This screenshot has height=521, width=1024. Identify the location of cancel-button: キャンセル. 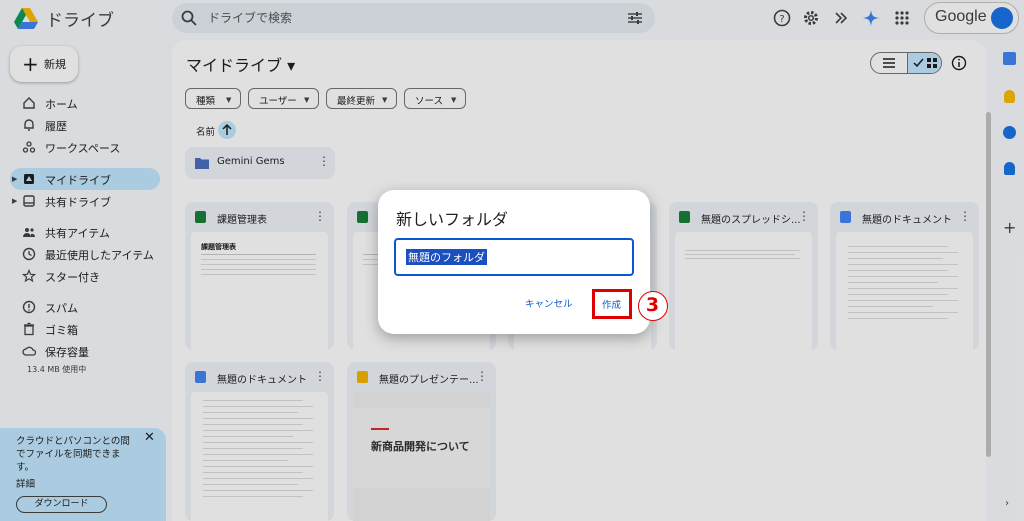
(549, 303).